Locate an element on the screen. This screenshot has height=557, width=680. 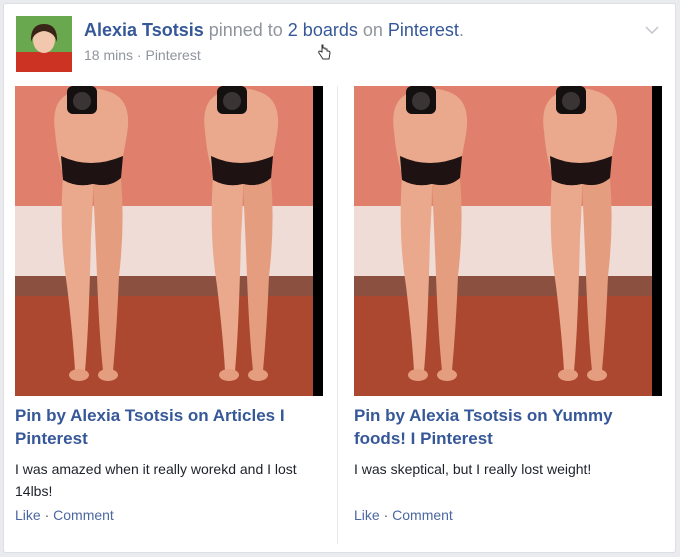
chevron-down-icon is located at coordinates (652, 31).